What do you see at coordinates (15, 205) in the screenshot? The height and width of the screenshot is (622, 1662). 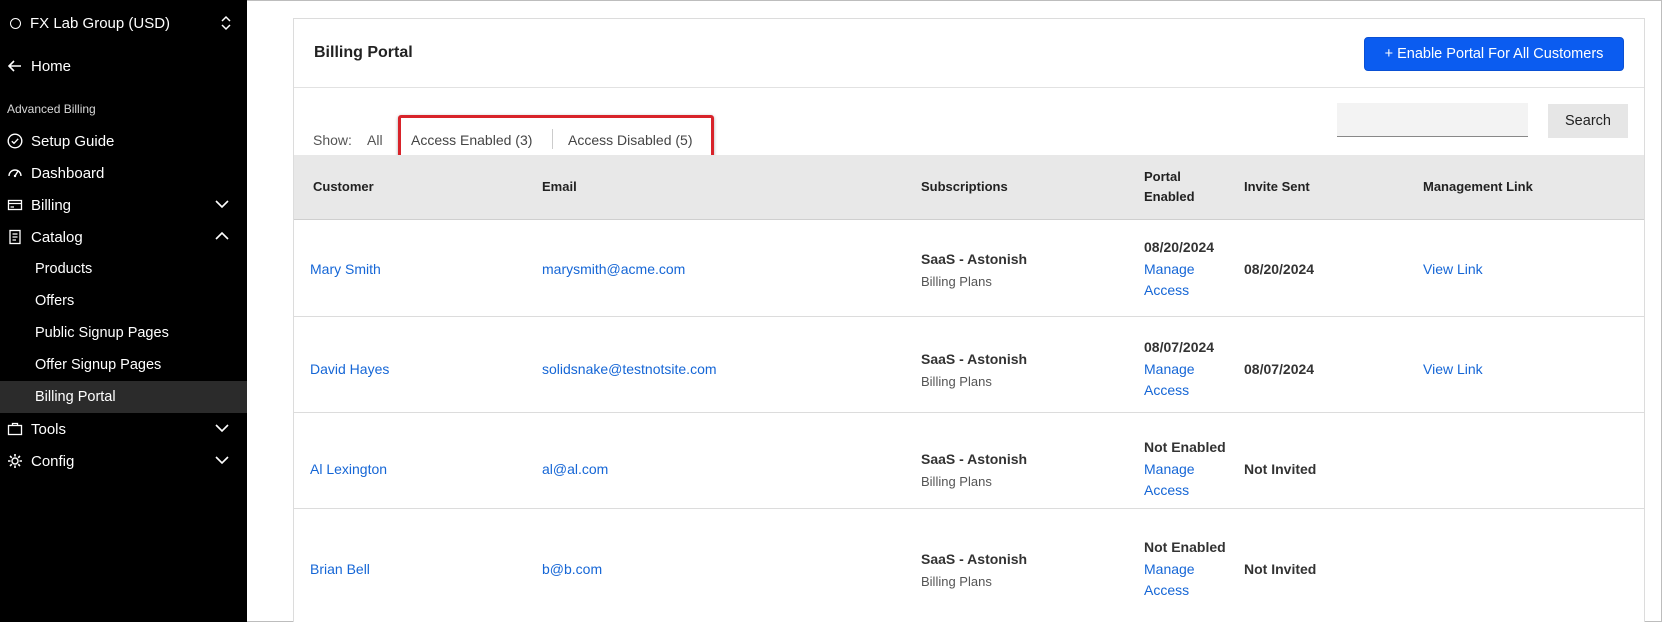 I see `card-icon` at bounding box center [15, 205].